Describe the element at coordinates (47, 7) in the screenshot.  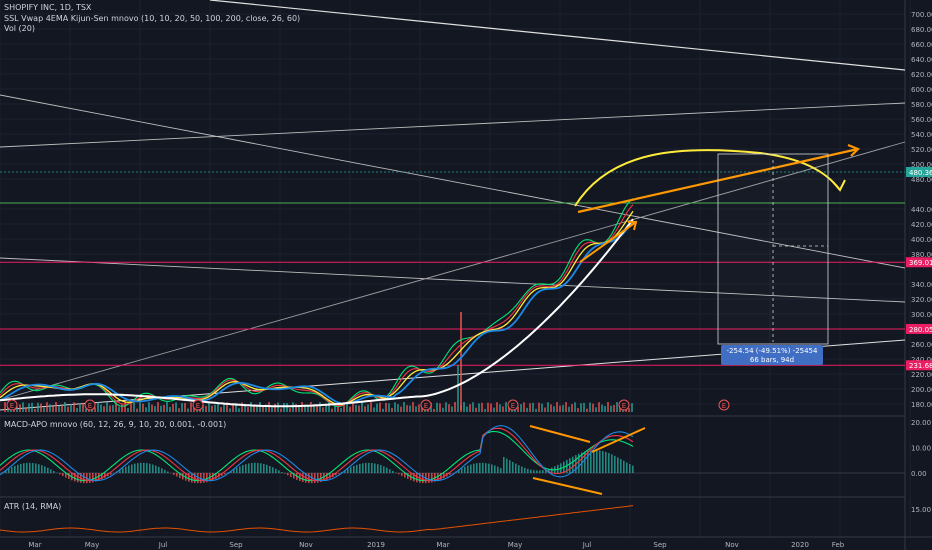
I see `symbol-title: SHOPIFY INC, 1D, TSX` at that location.